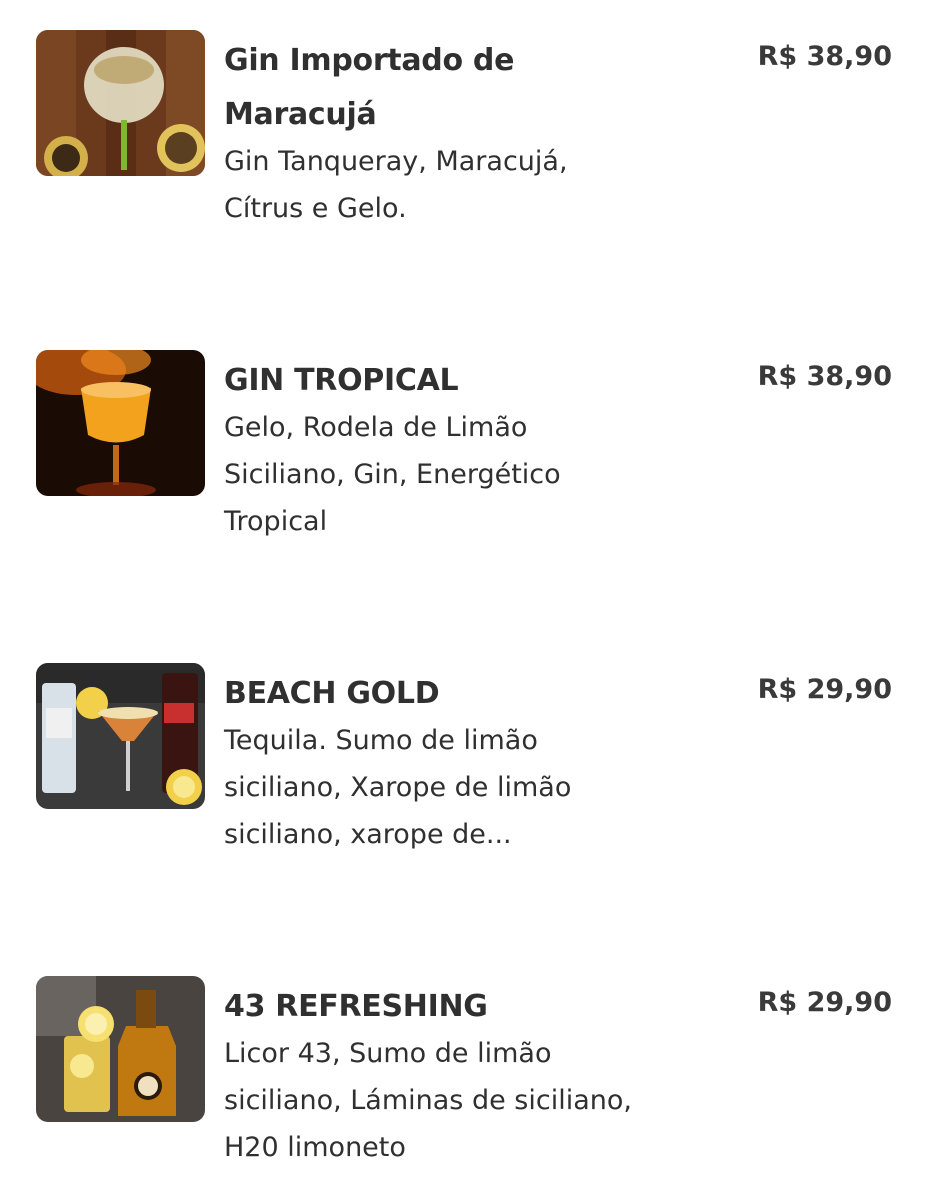  I want to click on item-name: GIN TROPICAL, so click(341, 380).